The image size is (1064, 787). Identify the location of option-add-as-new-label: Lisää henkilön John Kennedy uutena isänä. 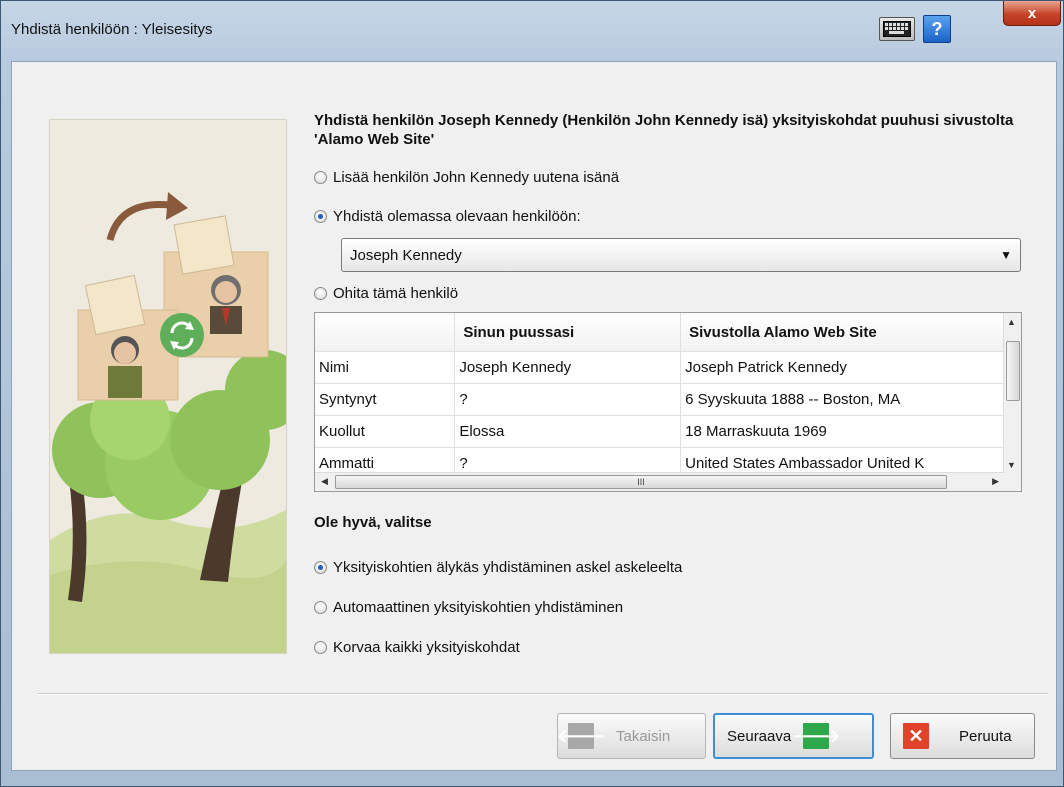
(476, 177).